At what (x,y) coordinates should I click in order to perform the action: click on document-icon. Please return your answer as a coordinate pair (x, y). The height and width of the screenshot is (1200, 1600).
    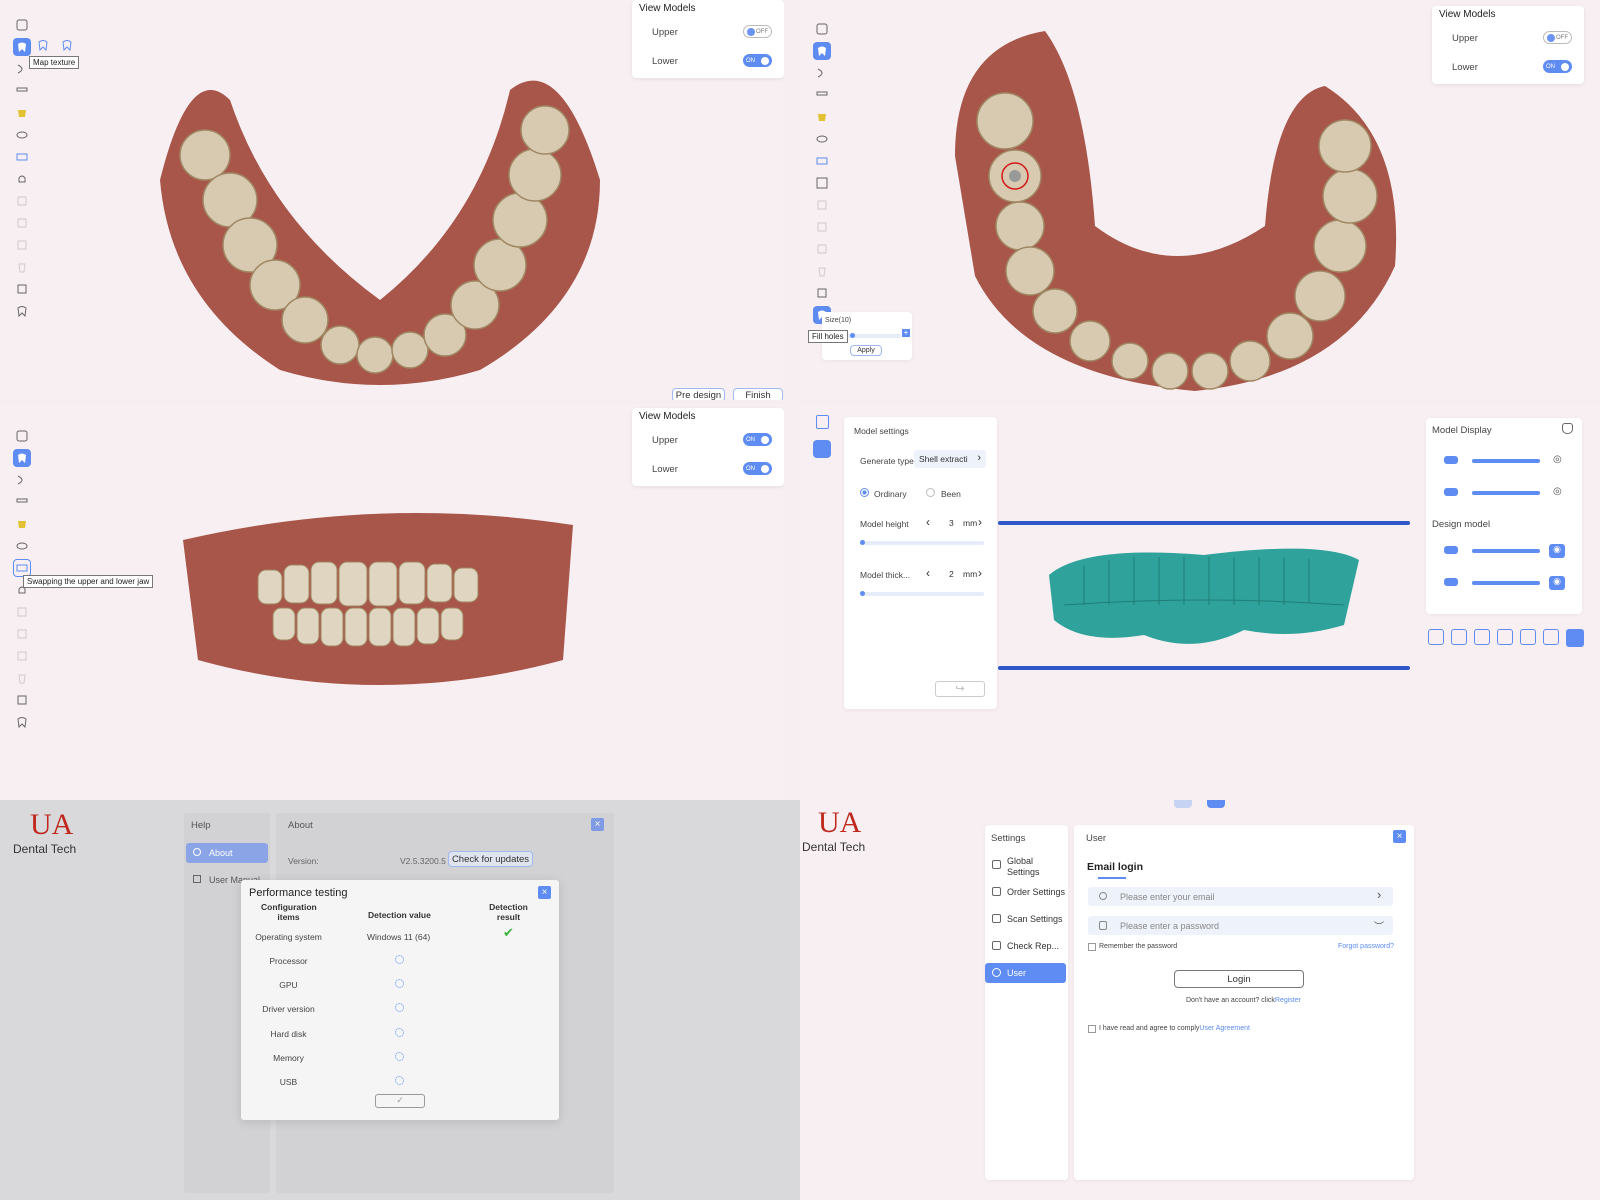
    Looking at the image, I should click on (822, 422).